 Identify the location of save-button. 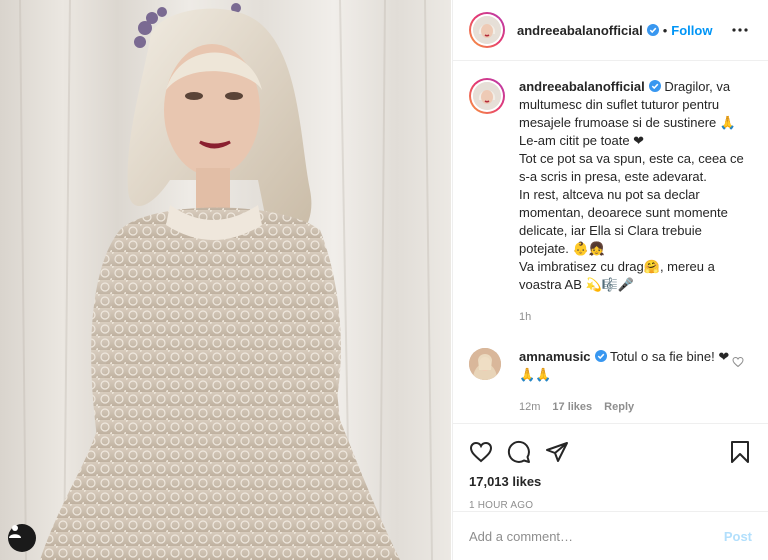
(740, 452).